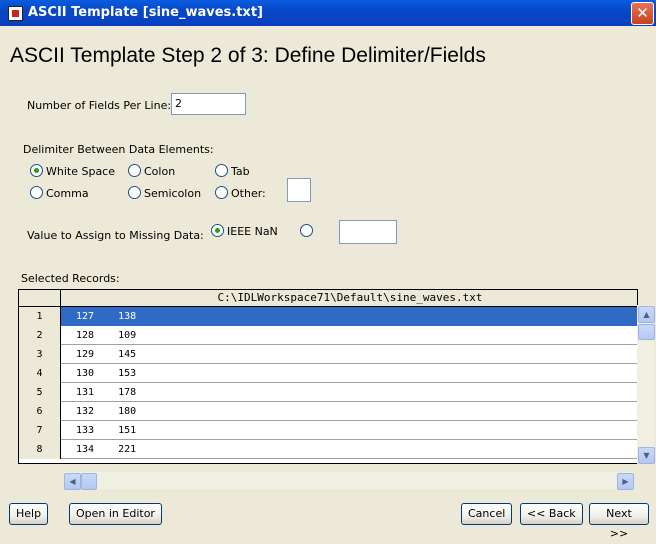 The width and height of the screenshot is (656, 544). I want to click on row-cell: 128 109, so click(349, 335).